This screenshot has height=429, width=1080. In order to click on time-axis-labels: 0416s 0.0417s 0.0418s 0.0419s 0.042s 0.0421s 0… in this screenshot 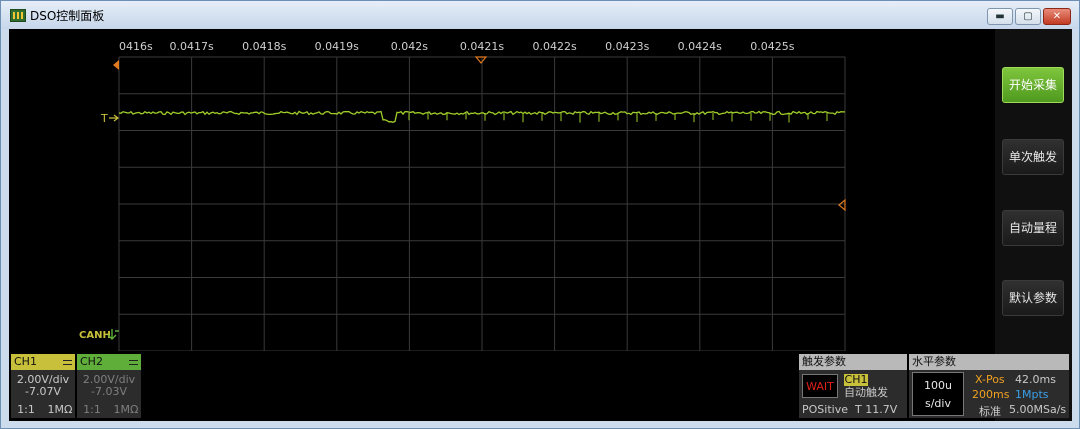, I will do `click(457, 46)`.